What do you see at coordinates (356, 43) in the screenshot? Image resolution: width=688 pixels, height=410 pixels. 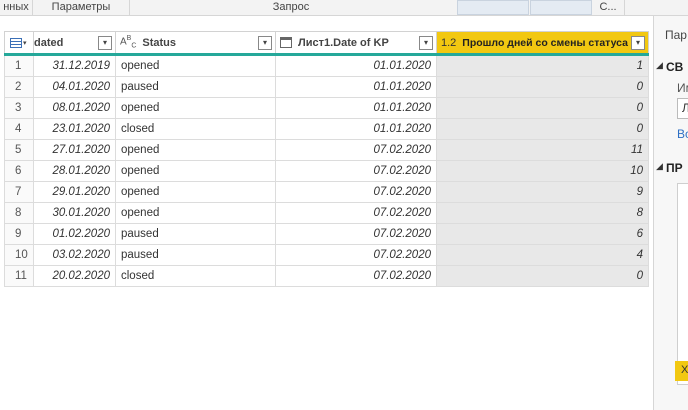 I see `column-header-date-of-kp: Лист1.Date of KP ▾` at bounding box center [356, 43].